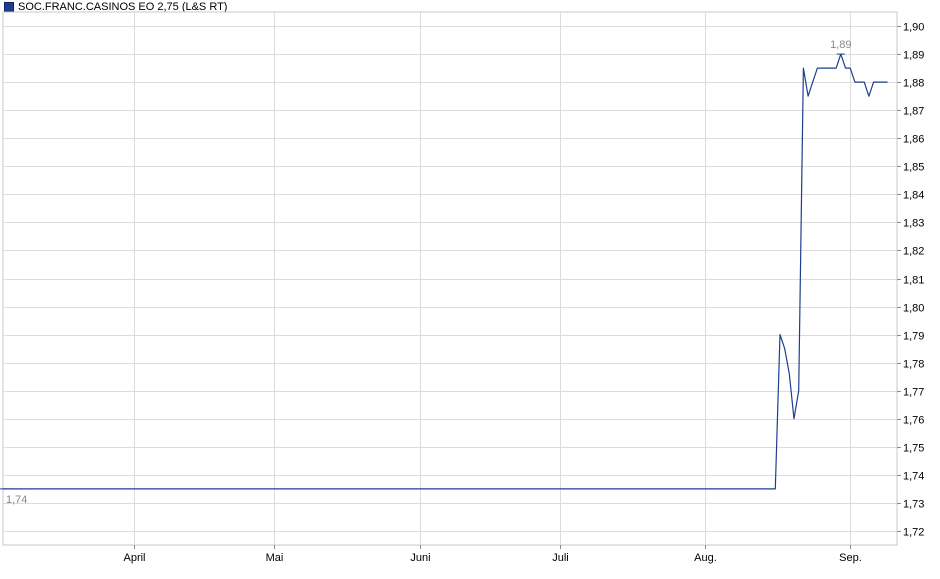 Image resolution: width=940 pixels, height=579 pixels. I want to click on y-tick-label: 1,77, so click(913, 393).